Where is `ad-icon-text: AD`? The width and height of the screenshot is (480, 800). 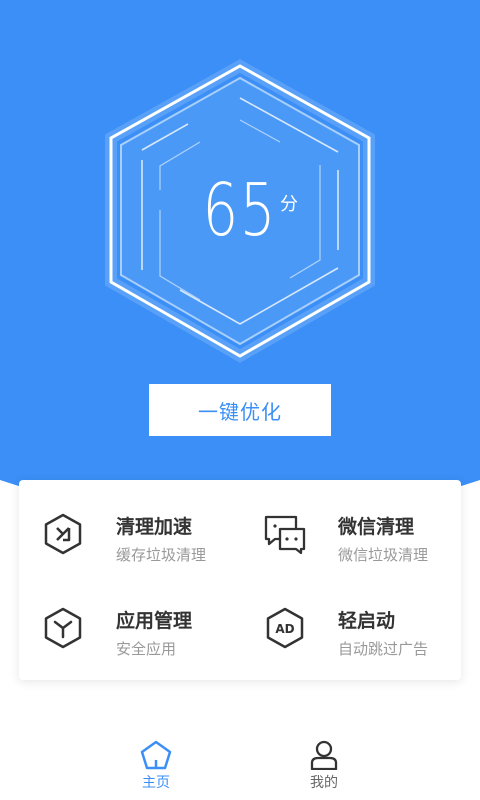
ad-icon-text: AD is located at coordinates (284, 629).